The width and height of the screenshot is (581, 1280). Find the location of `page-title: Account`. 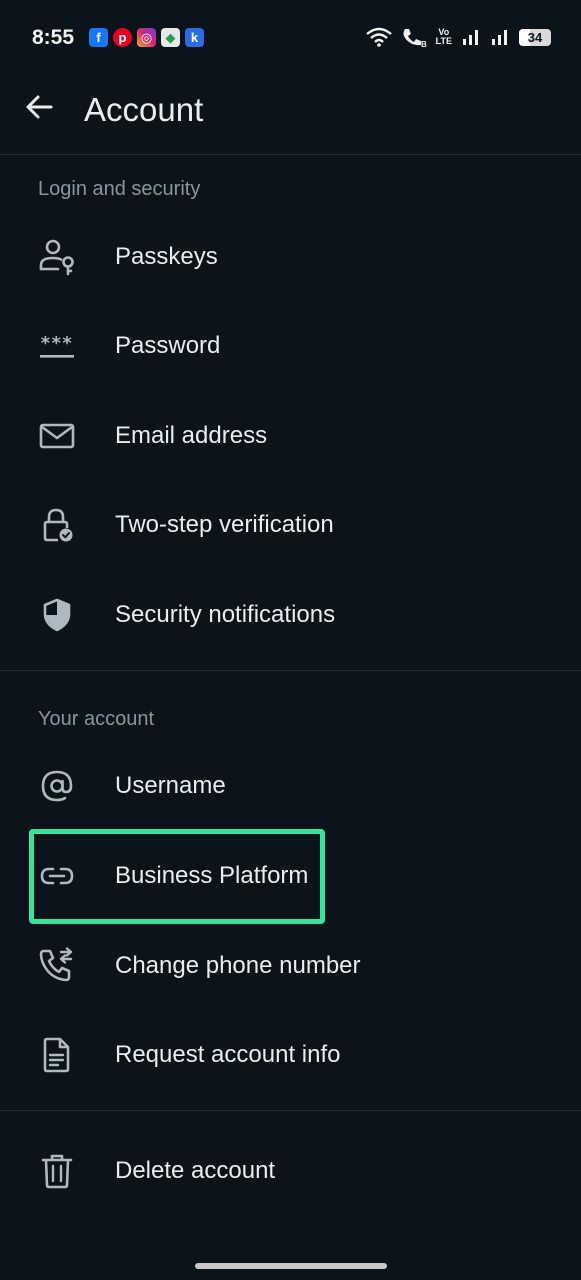

page-title: Account is located at coordinates (144, 109).